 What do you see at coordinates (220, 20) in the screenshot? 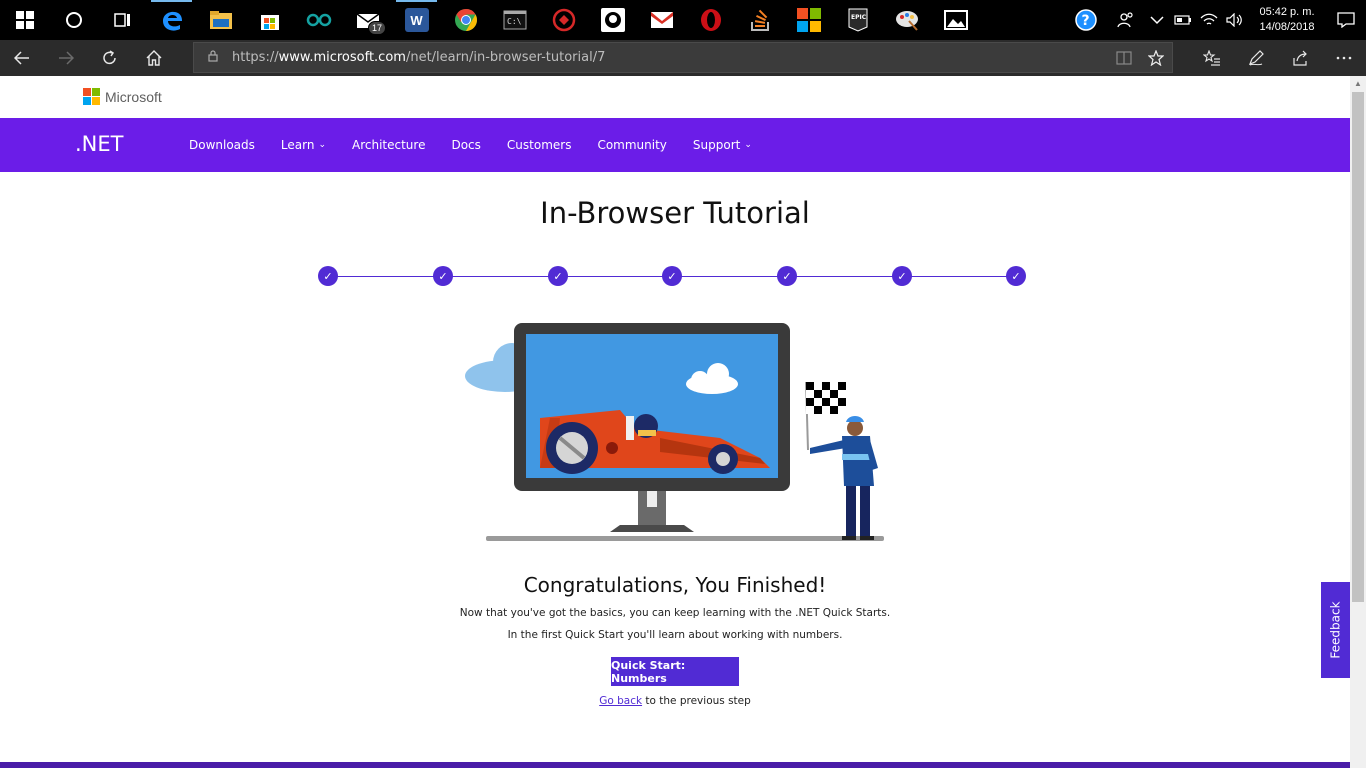
I see `file-explorer-button` at bounding box center [220, 20].